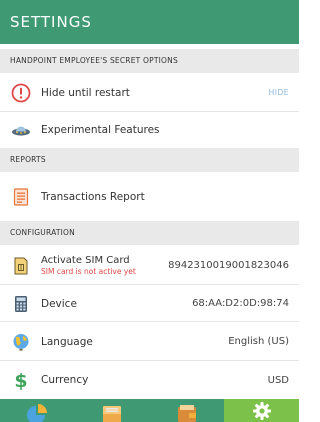 The width and height of the screenshot is (320, 422). I want to click on tab-dashboard, so click(37, 410).